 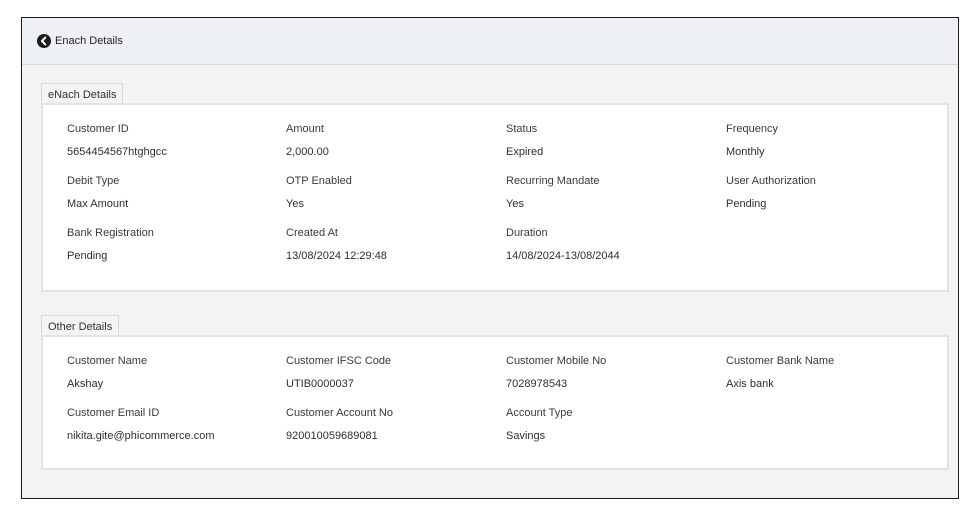 What do you see at coordinates (307, 152) in the screenshot?
I see `enach-field-value: 2,000.00` at bounding box center [307, 152].